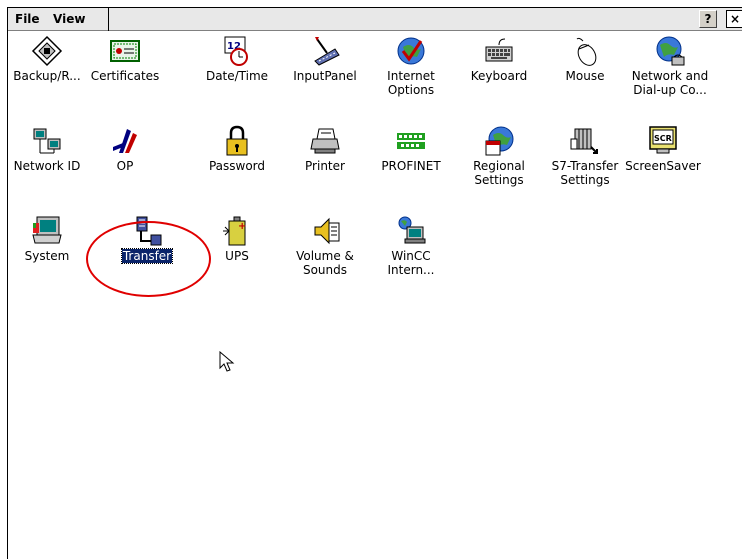 The image size is (742, 559). I want to click on item-keyboard: Keyboard, so click(499, 59).